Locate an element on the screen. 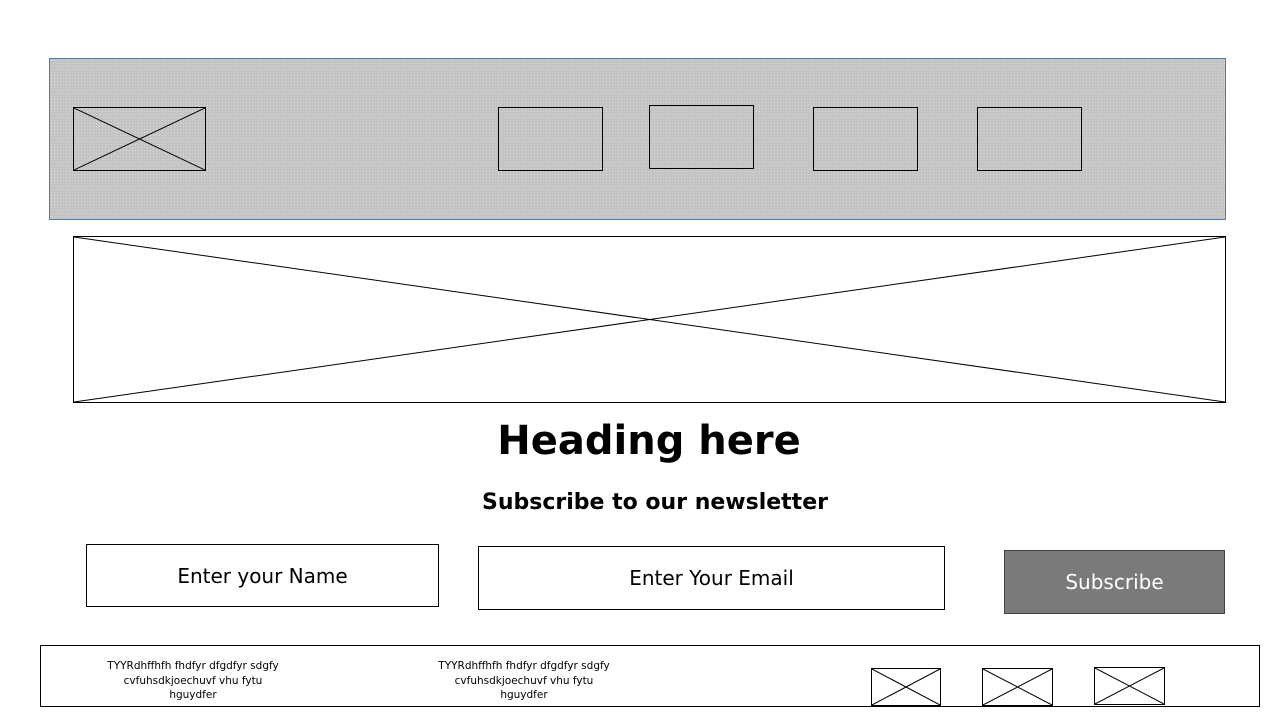 The height and width of the screenshot is (720, 1280). subscribe-button: Subscribe is located at coordinates (1114, 582).